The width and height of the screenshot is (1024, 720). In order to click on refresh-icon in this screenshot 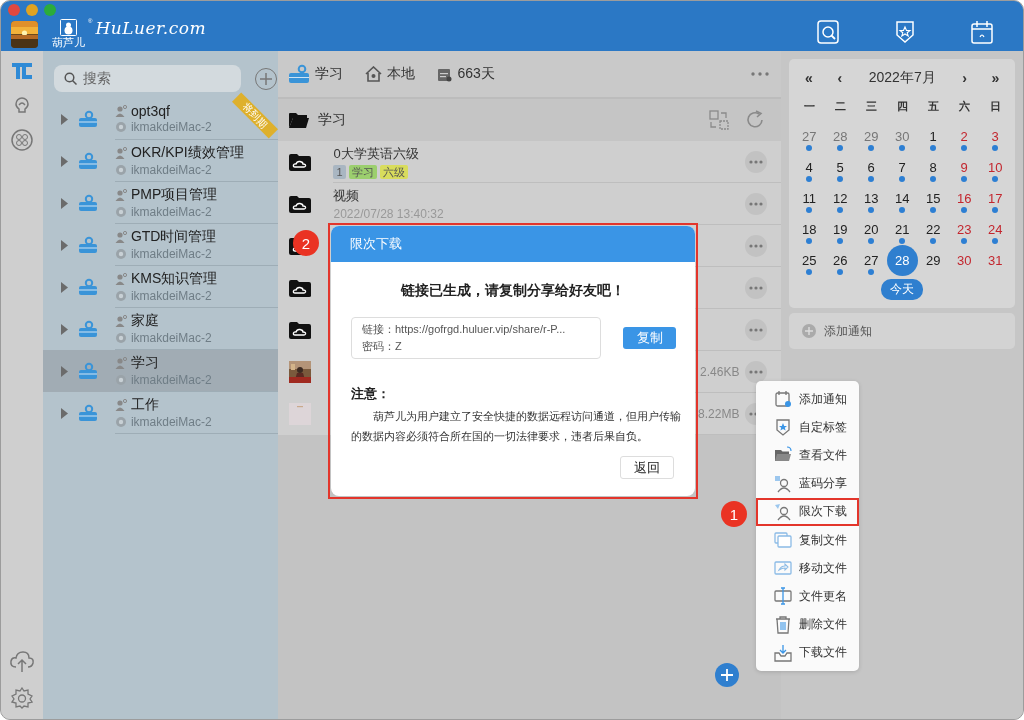, I will do `click(755, 120)`.